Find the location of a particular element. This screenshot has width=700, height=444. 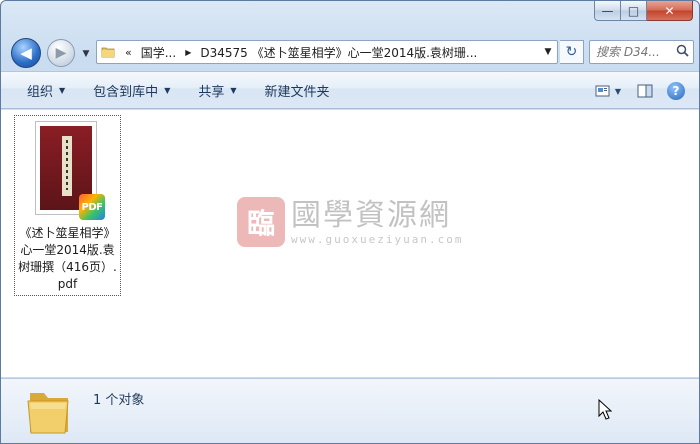

refresh-button: ↻ is located at coordinates (572, 52).